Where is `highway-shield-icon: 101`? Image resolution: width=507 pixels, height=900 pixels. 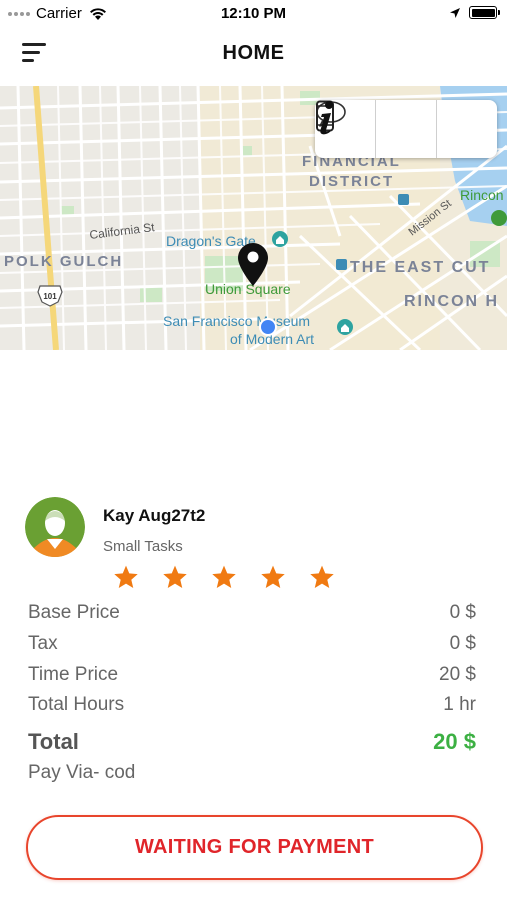 highway-shield-icon: 101 is located at coordinates (50, 296).